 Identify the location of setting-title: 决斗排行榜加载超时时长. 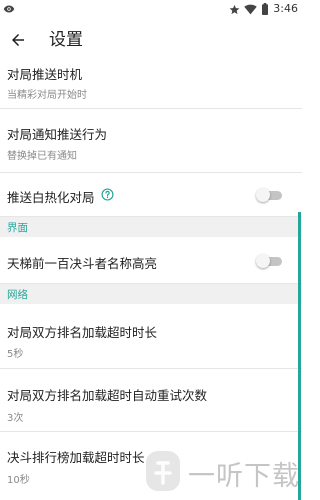
(76, 457).